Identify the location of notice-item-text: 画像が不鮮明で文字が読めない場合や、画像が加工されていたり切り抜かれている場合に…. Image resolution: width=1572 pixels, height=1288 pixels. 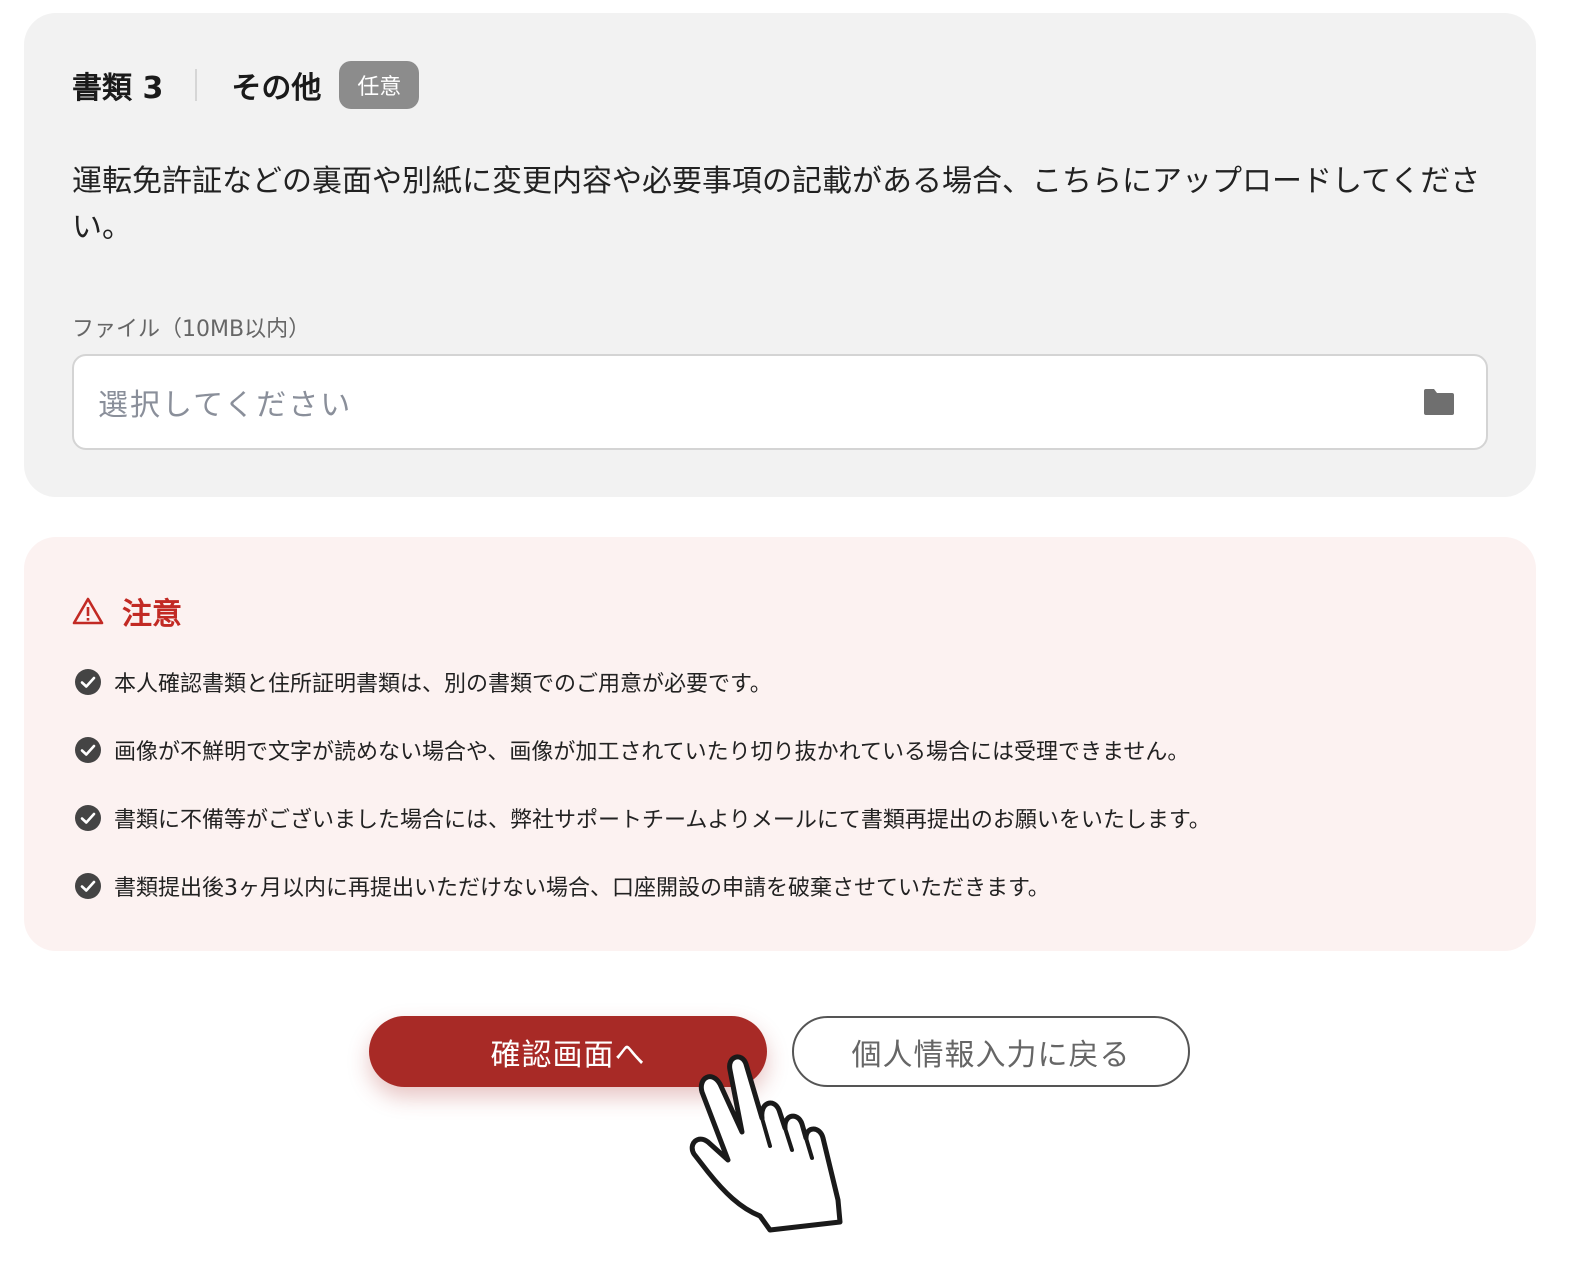
(652, 752).